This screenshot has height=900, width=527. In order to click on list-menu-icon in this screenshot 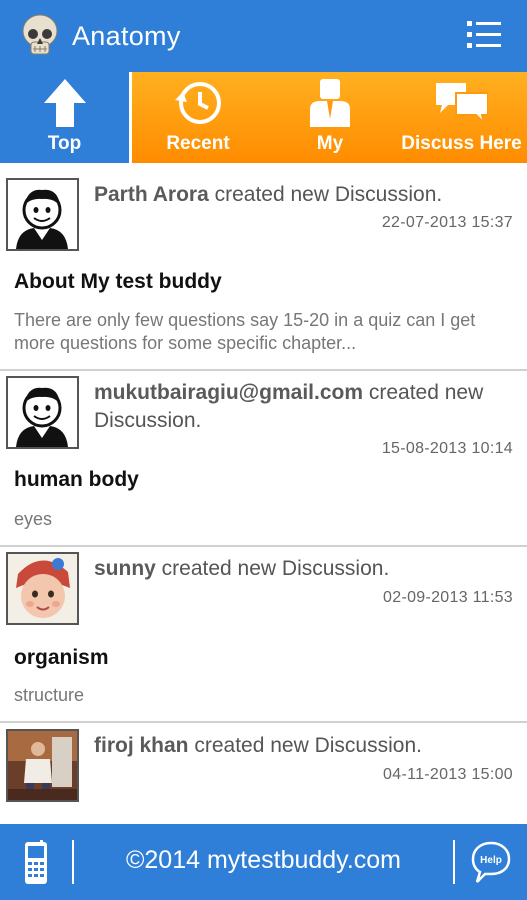, I will do `click(484, 35)`.